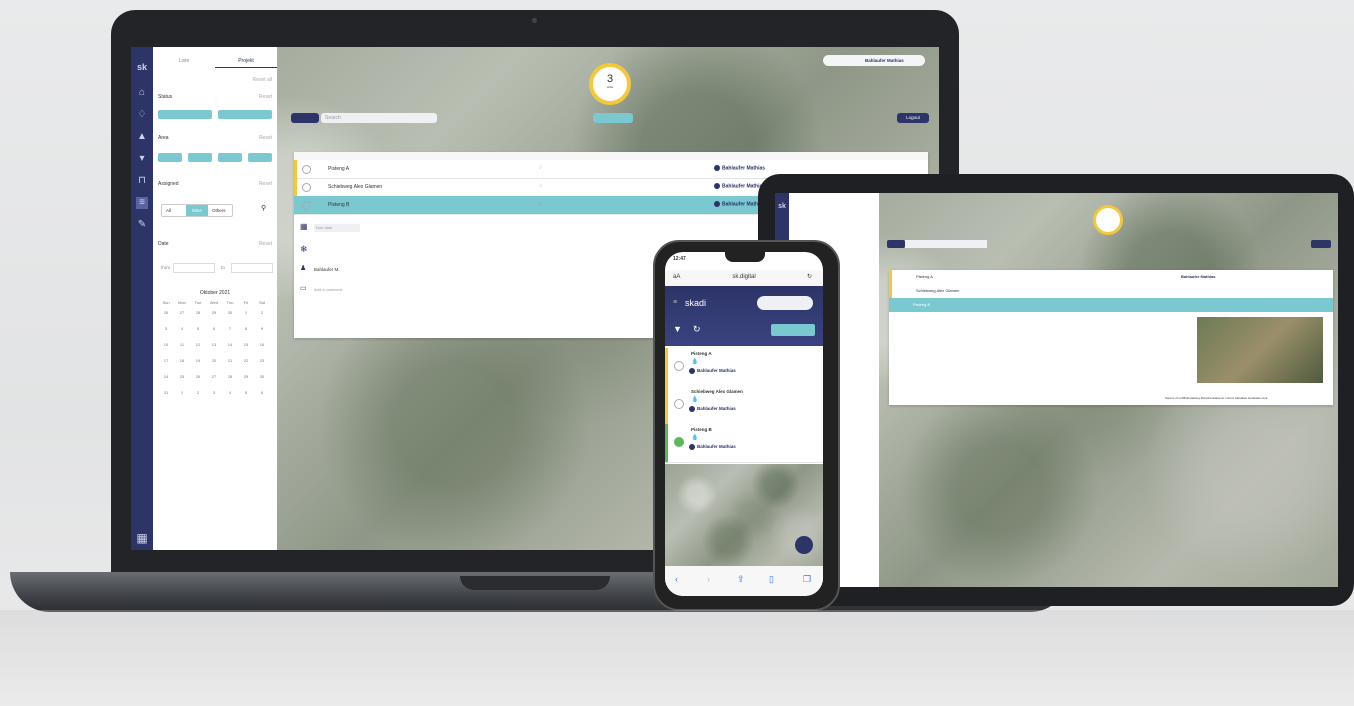  I want to click on snowcat-icon: ▾, so click(142, 159).